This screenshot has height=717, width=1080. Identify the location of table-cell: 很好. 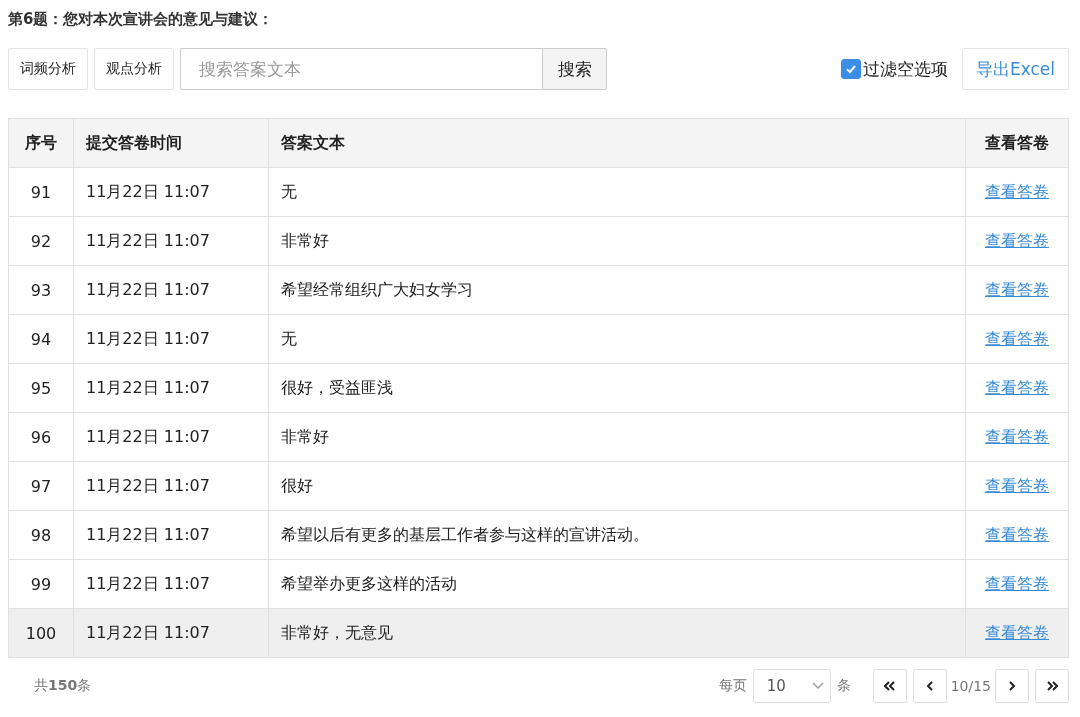
(617, 486).